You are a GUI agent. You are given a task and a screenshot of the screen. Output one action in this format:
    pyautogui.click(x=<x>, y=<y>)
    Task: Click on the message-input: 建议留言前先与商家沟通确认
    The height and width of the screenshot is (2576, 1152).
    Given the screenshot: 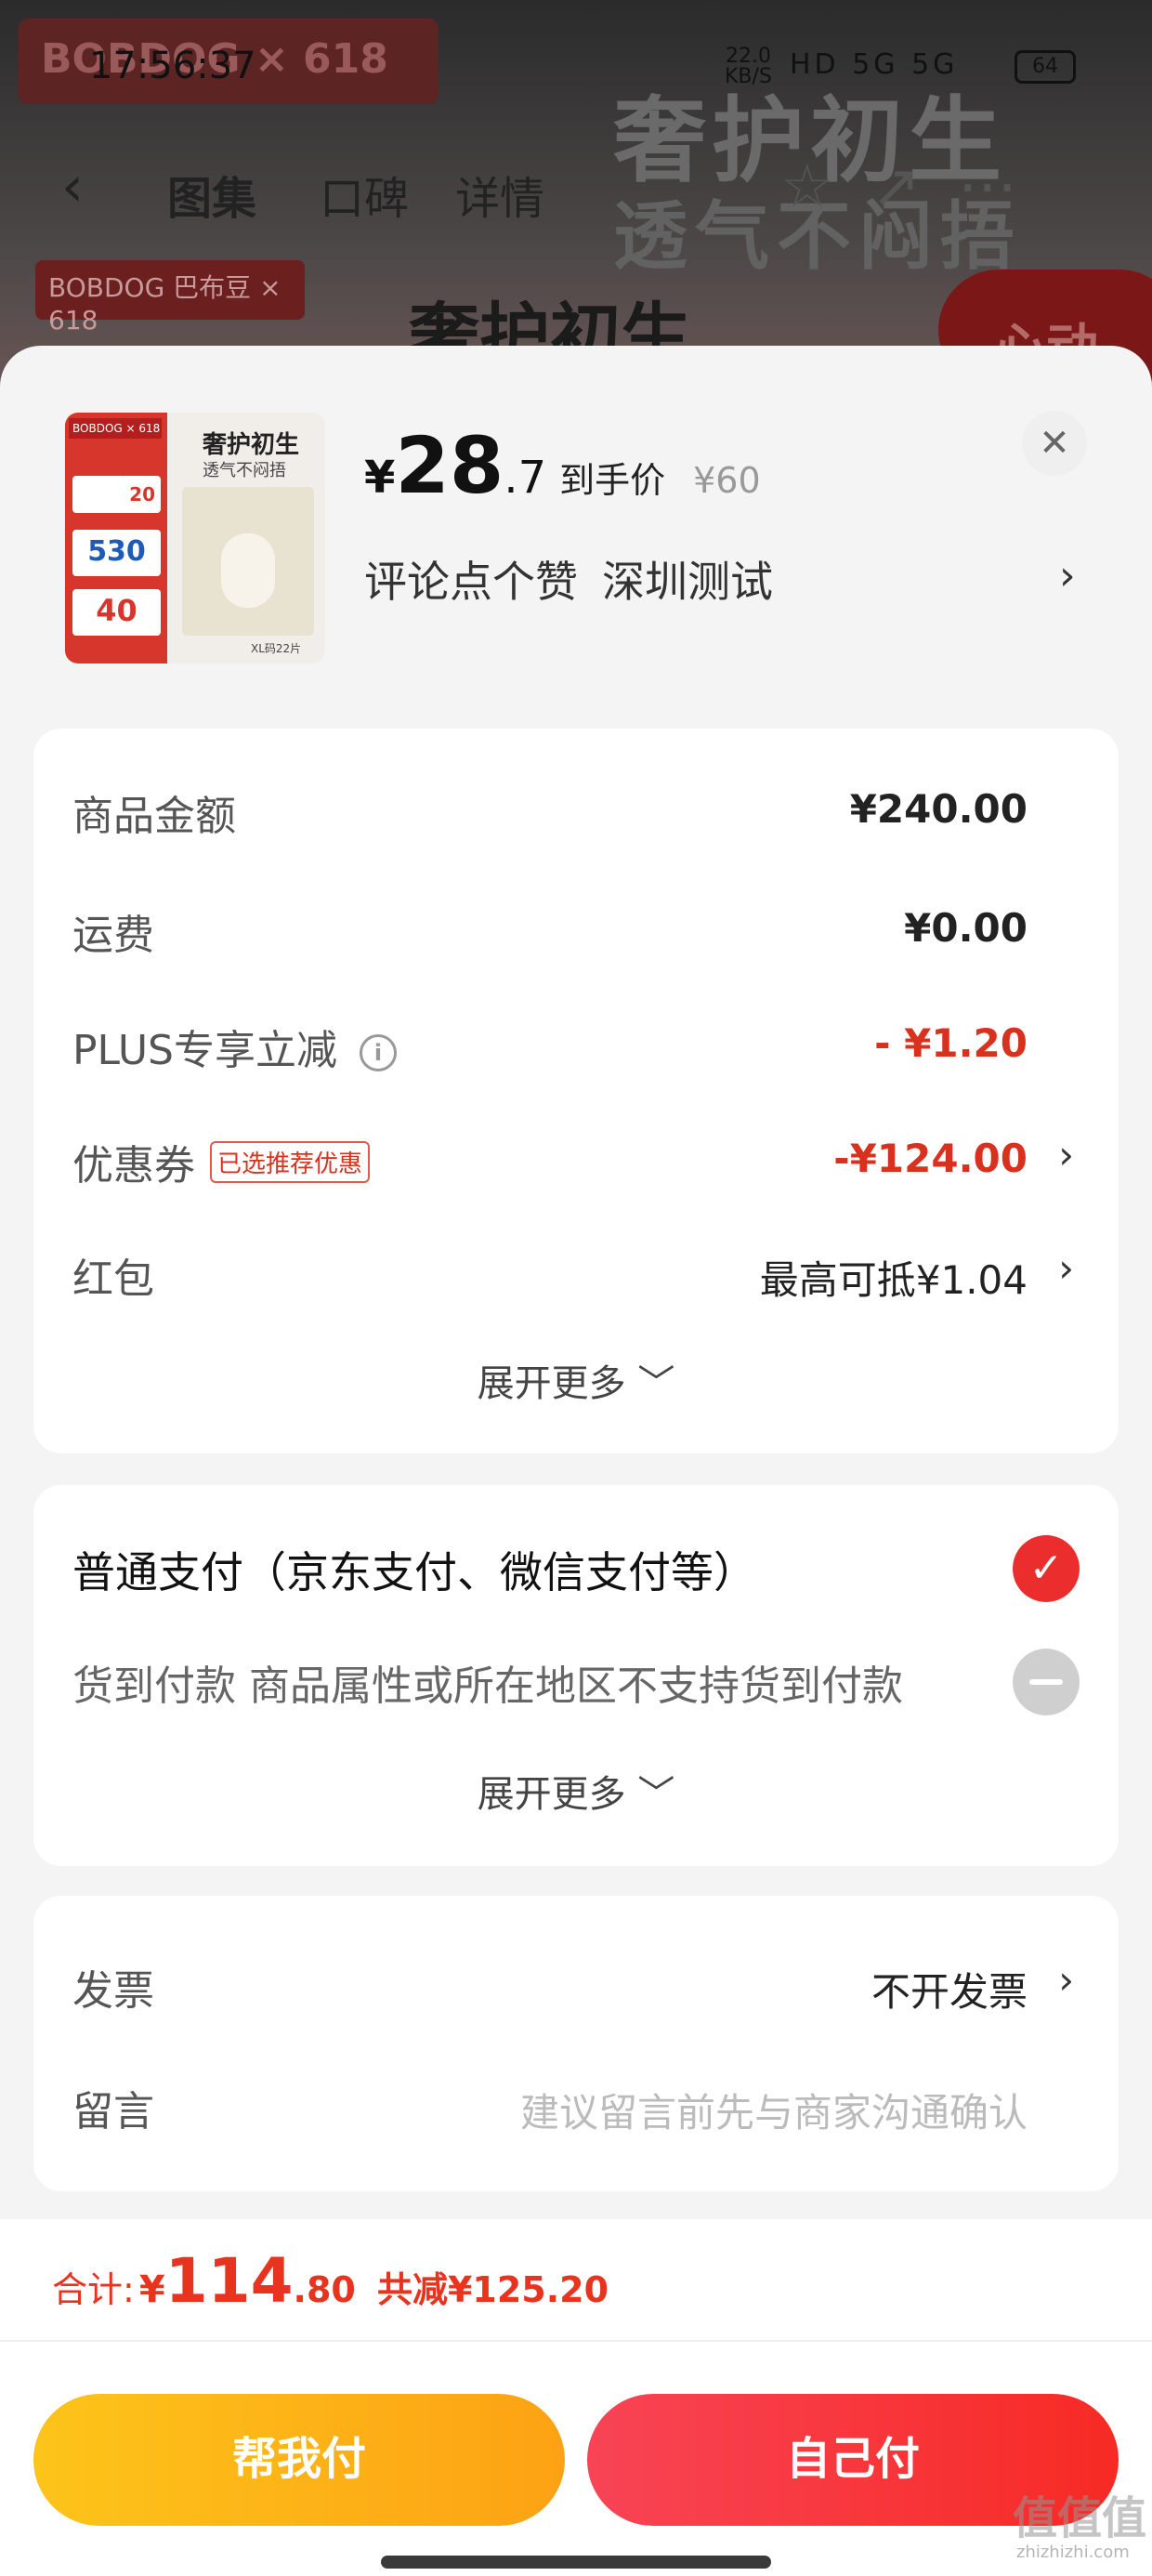 What is the action you would take?
    pyautogui.click(x=774, y=2110)
    